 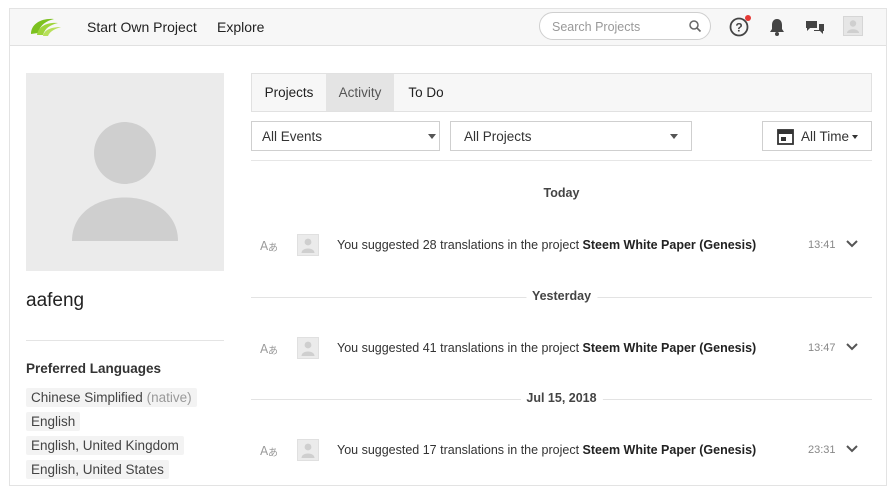 I want to click on projects-filter-value: All Projects, so click(x=498, y=136).